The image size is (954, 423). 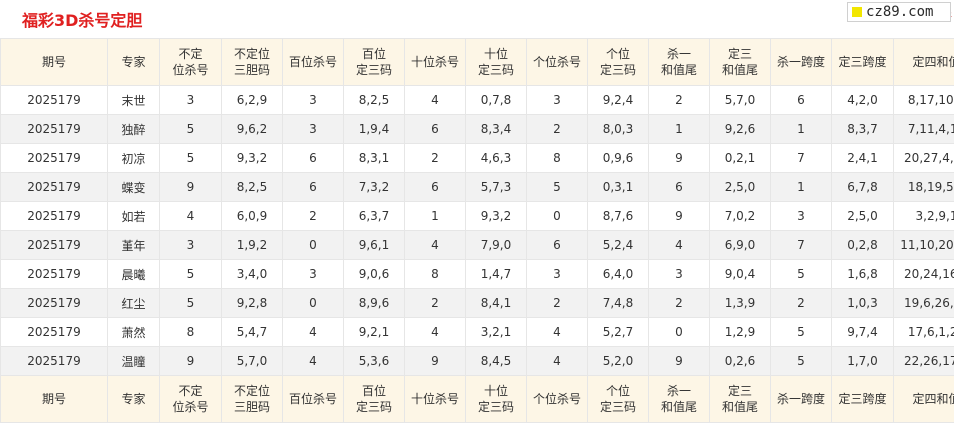 What do you see at coordinates (133, 399) in the screenshot?
I see `column-header-text: 专家` at bounding box center [133, 399].